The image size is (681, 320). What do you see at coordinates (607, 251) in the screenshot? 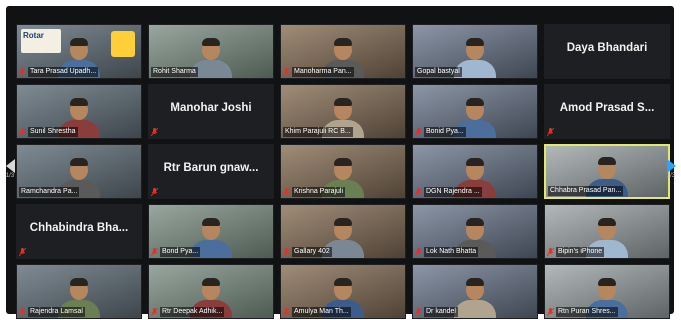
I see `participant-caption: Bipin's iPhone` at bounding box center [607, 251].